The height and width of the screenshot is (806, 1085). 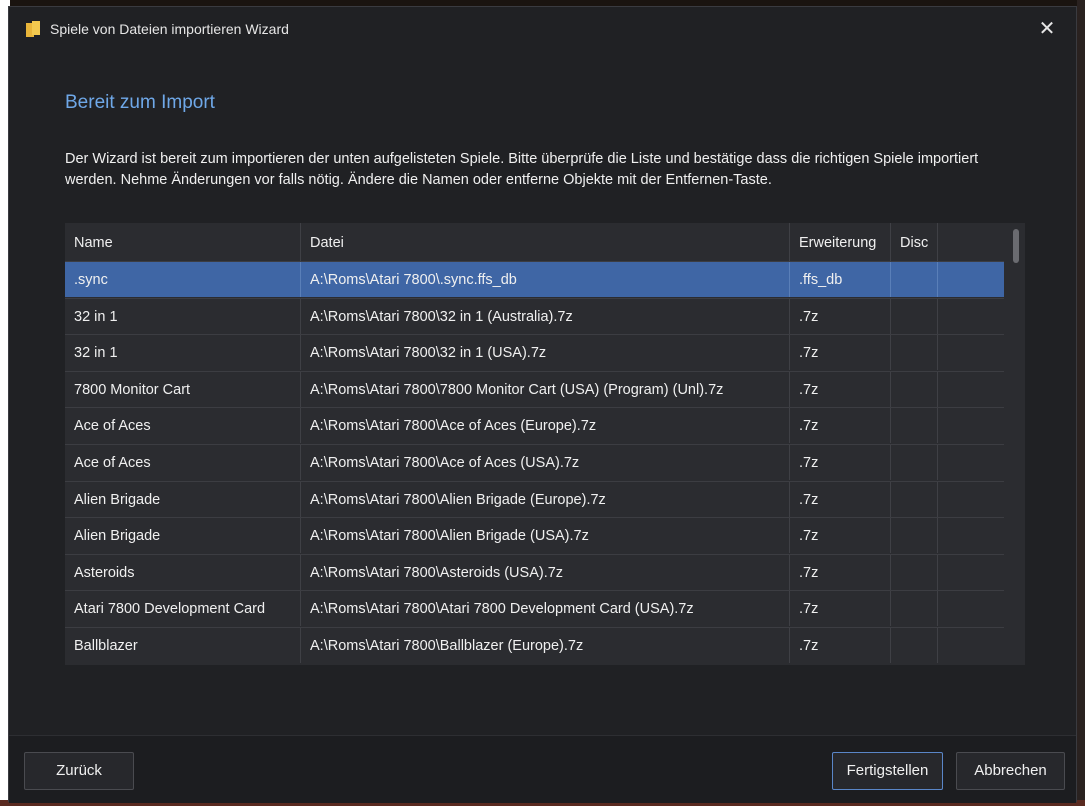 What do you see at coordinates (542, 29) in the screenshot?
I see `title-bar: Spiele von Dateien importieren Wizard ✕` at bounding box center [542, 29].